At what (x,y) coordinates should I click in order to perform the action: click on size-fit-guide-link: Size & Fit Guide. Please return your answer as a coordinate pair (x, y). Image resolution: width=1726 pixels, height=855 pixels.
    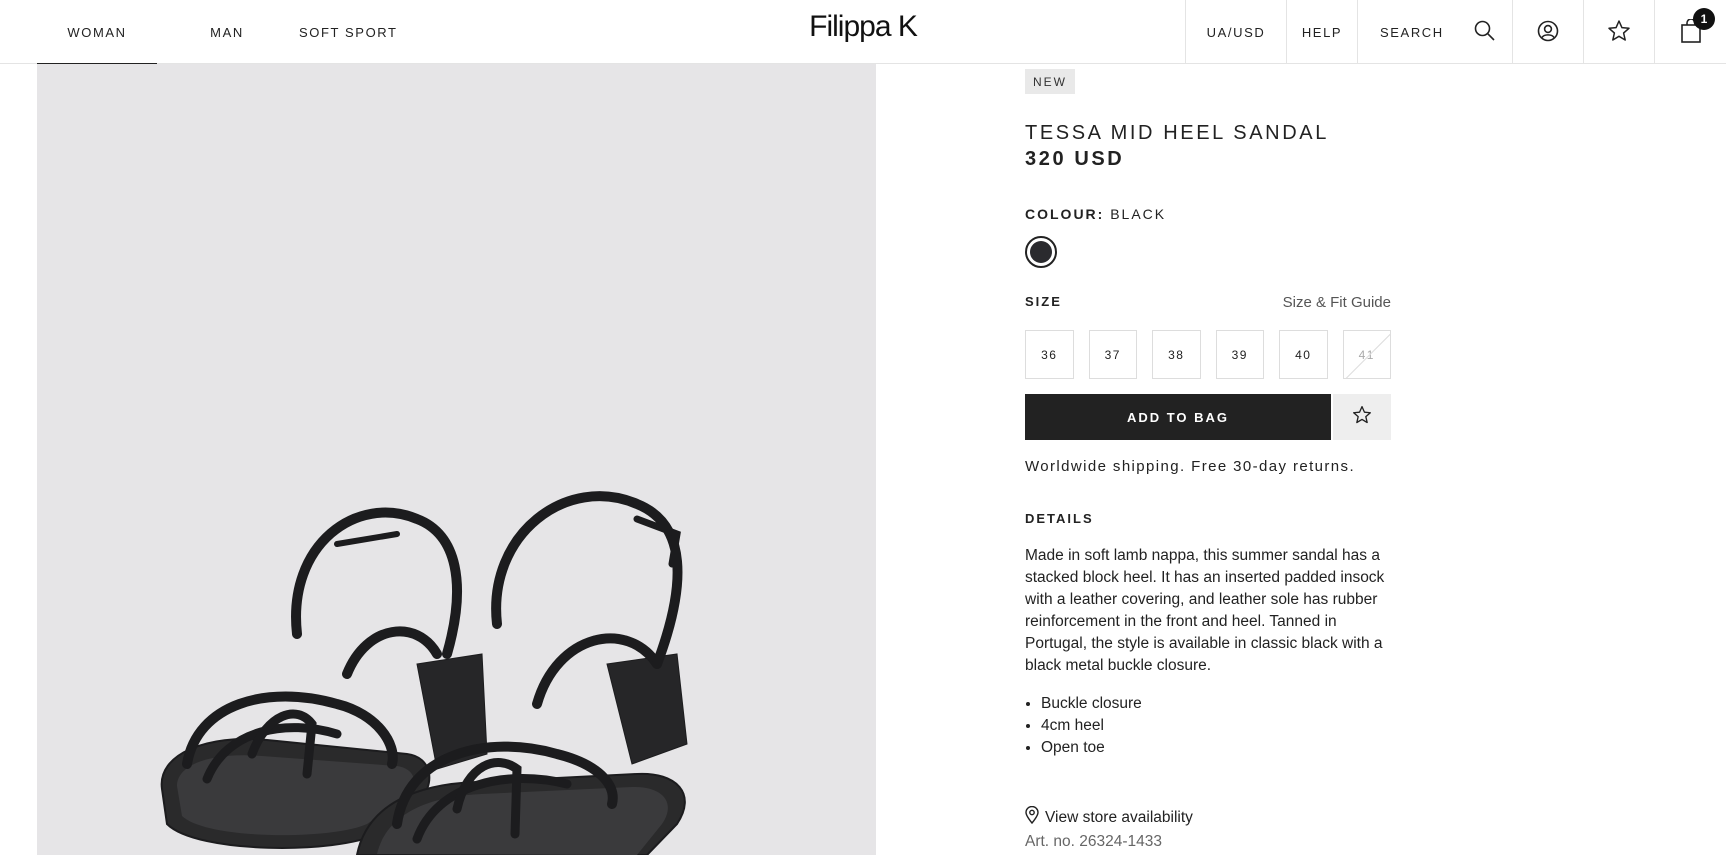
    Looking at the image, I should click on (1337, 302).